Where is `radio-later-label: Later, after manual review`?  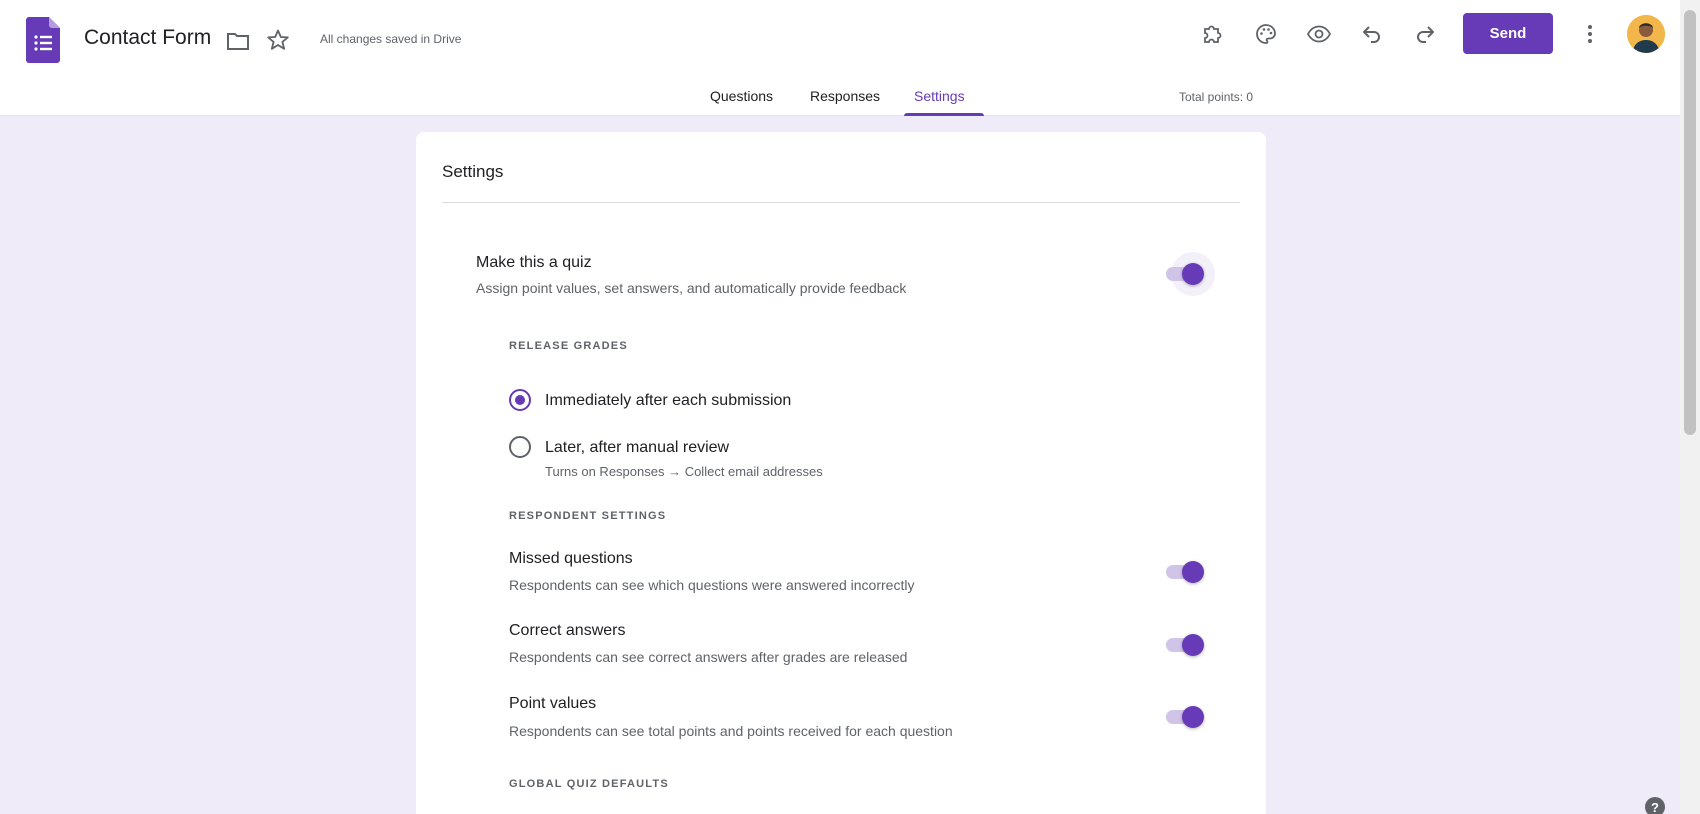
radio-later-label: Later, after manual review is located at coordinates (637, 448).